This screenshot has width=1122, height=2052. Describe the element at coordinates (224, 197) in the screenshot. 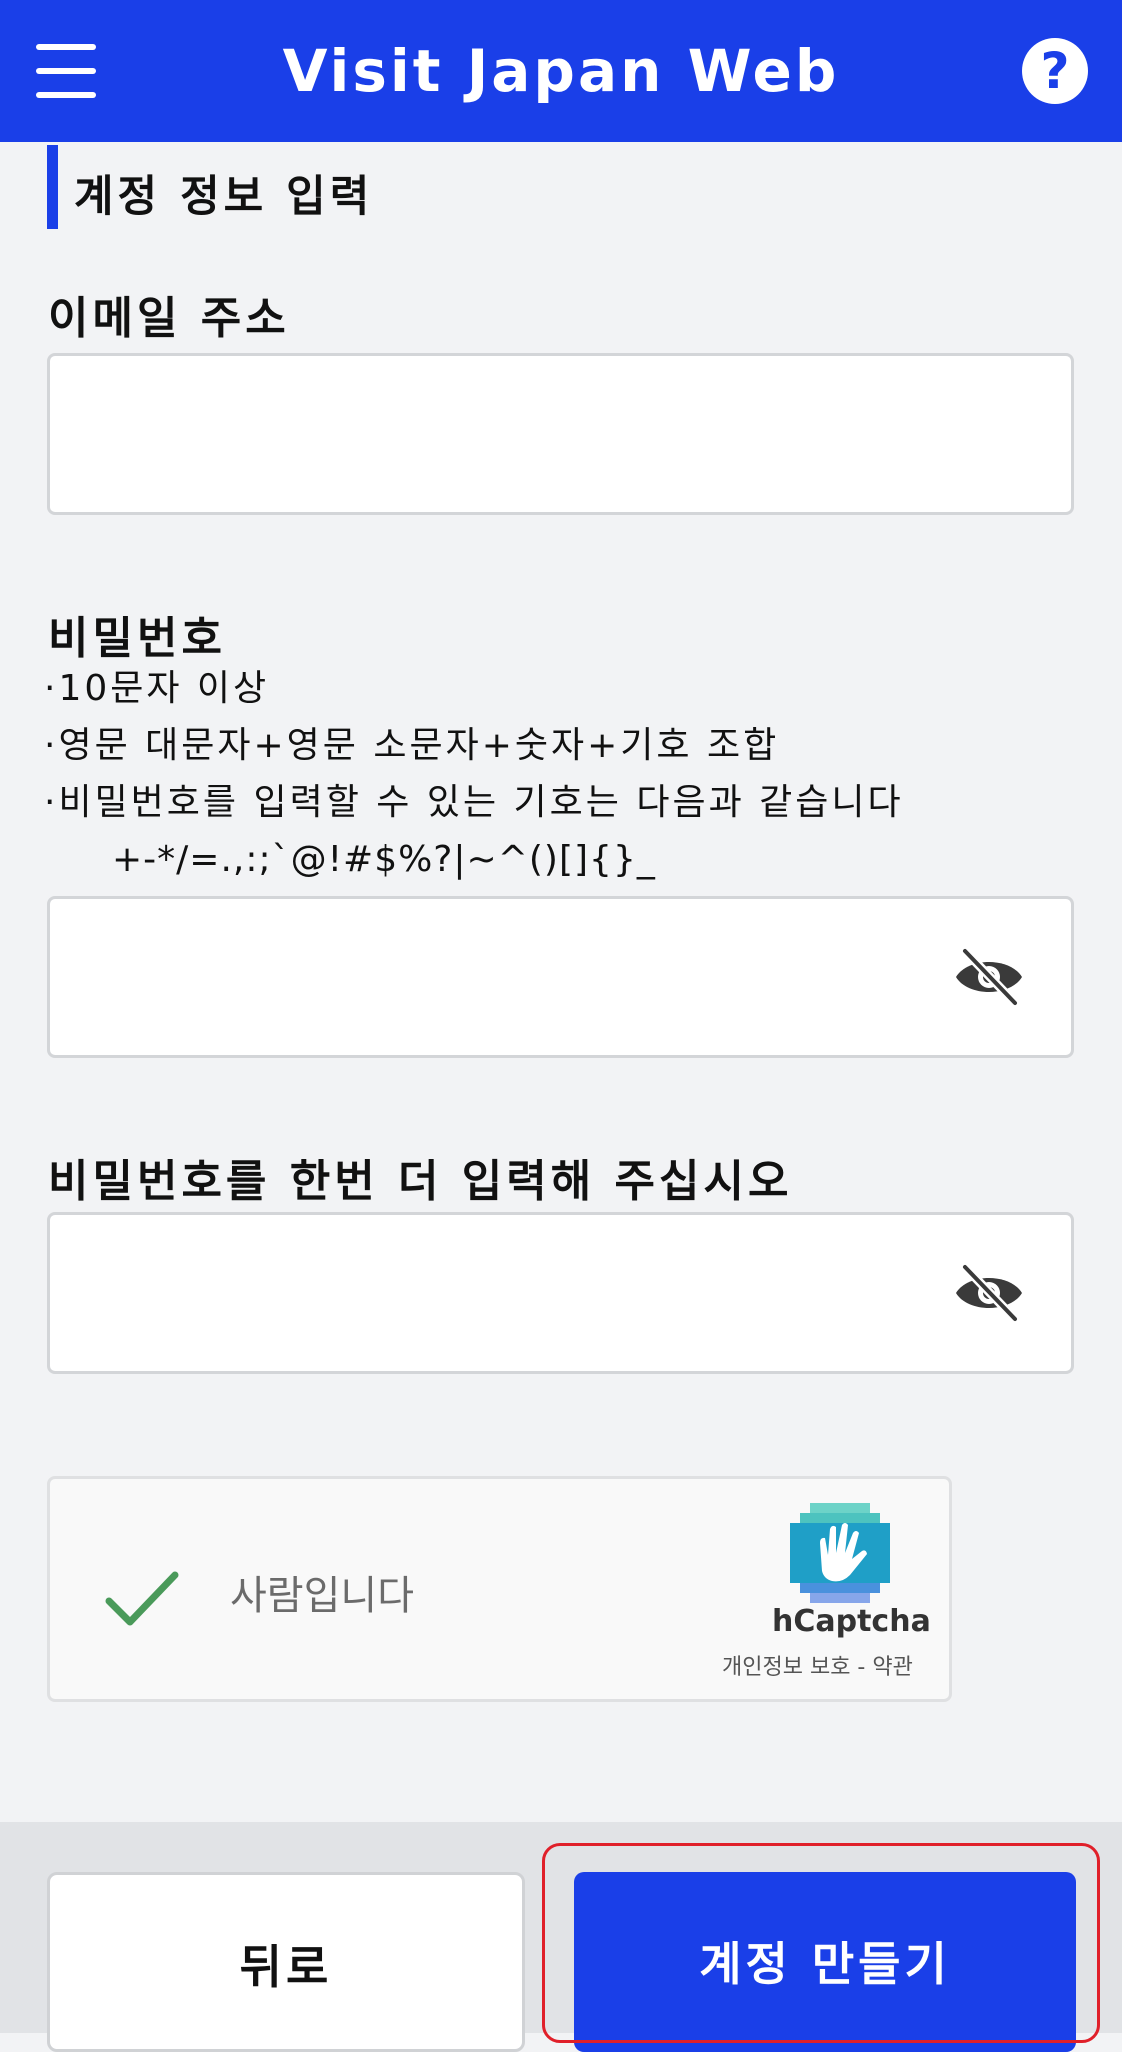

I see `section-title: 계정 정보 입력` at that location.